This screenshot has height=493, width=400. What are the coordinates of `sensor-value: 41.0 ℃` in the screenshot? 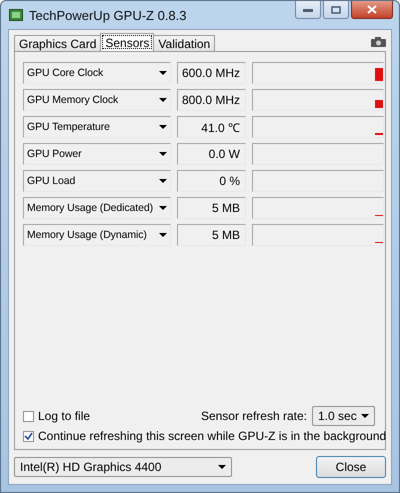 It's located at (211, 127).